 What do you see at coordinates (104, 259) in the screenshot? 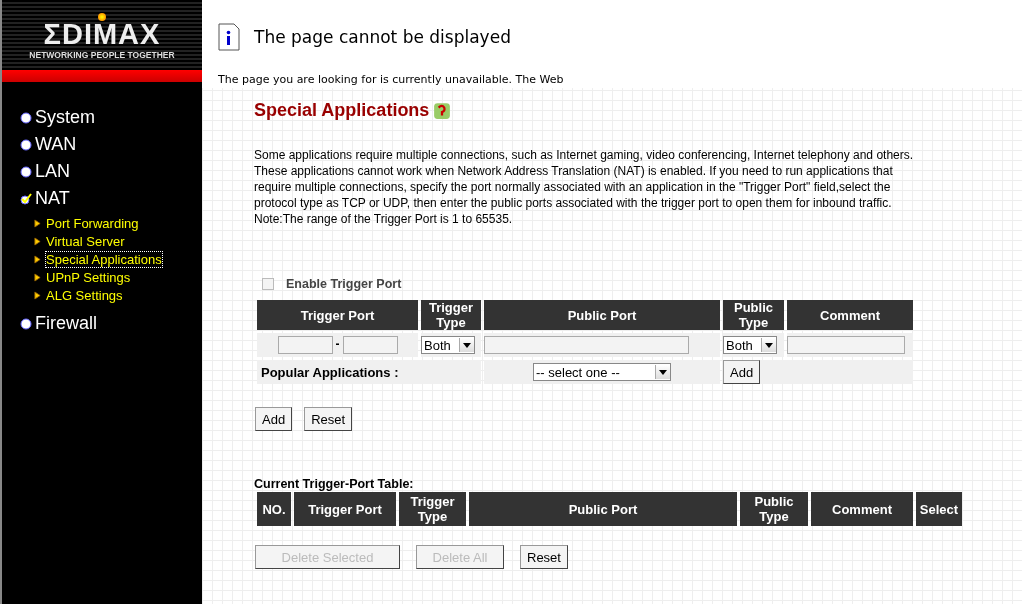
I see `submenu-item: Special Applications` at bounding box center [104, 259].